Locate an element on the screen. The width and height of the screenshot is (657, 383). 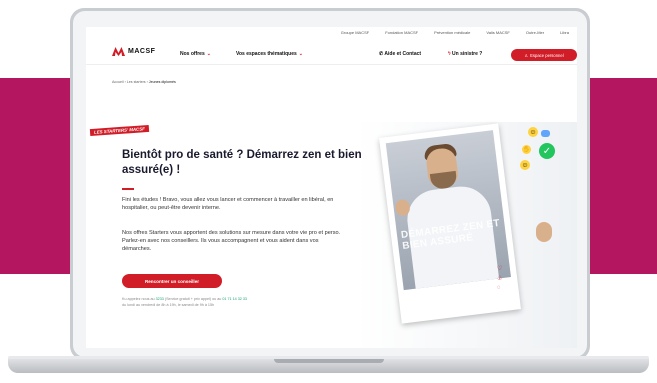
account-button: ♙ Espace personnel is located at coordinates (544, 55).